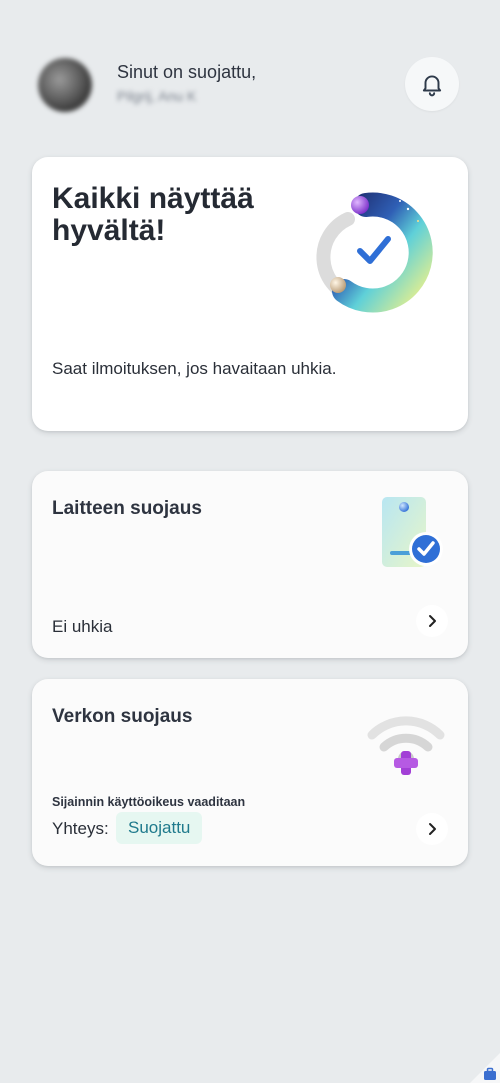 The width and height of the screenshot is (500, 1083). Describe the element at coordinates (406, 745) in the screenshot. I see `wifi-plus-illustration` at that location.